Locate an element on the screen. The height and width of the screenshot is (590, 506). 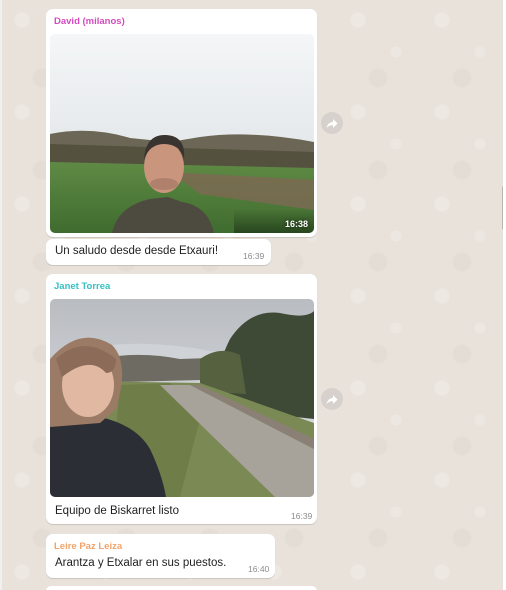
caption-bubble-david: Un saludo desde desde Etxauri! 16:39 is located at coordinates (158, 252).